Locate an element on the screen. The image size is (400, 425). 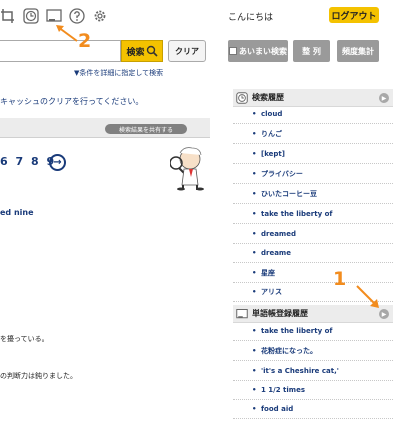
search-button-label: 検索 is located at coordinates (135, 52).